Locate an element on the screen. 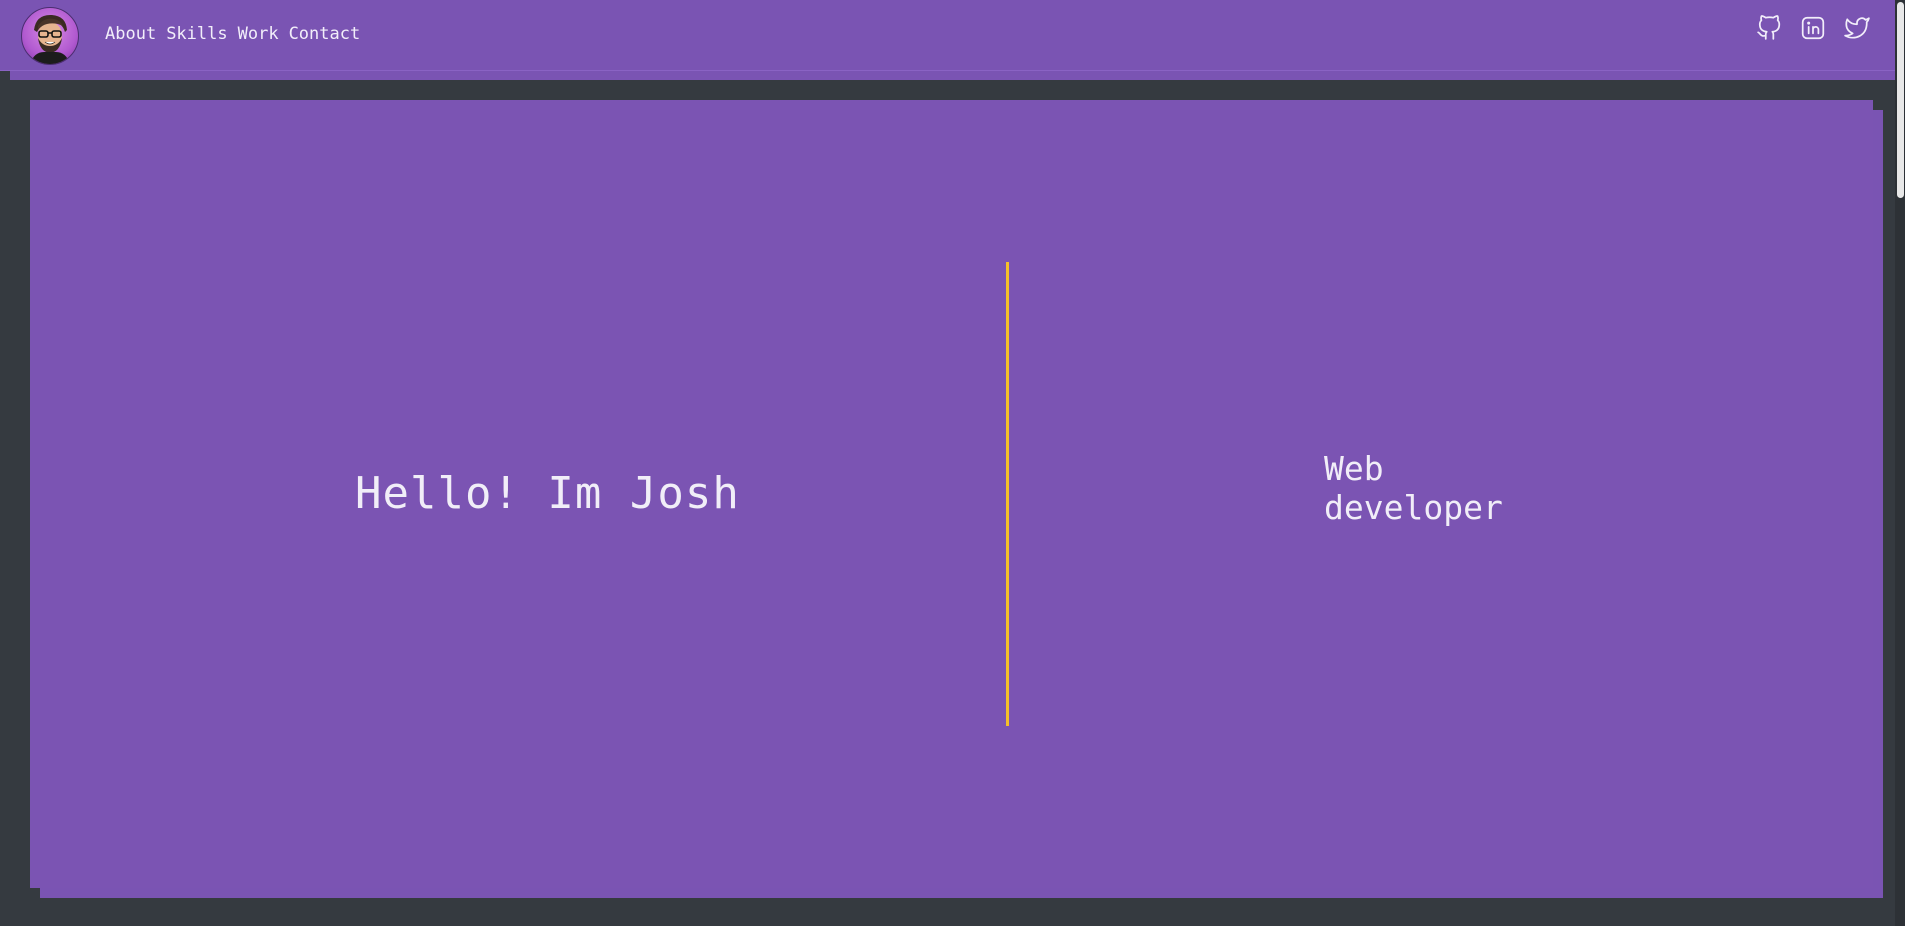 Image resolution: width=1905 pixels, height=926 pixels. twitter-icon is located at coordinates (1857, 28).